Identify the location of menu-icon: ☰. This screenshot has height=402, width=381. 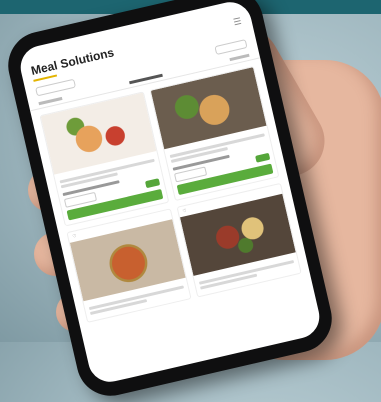
(237, 22).